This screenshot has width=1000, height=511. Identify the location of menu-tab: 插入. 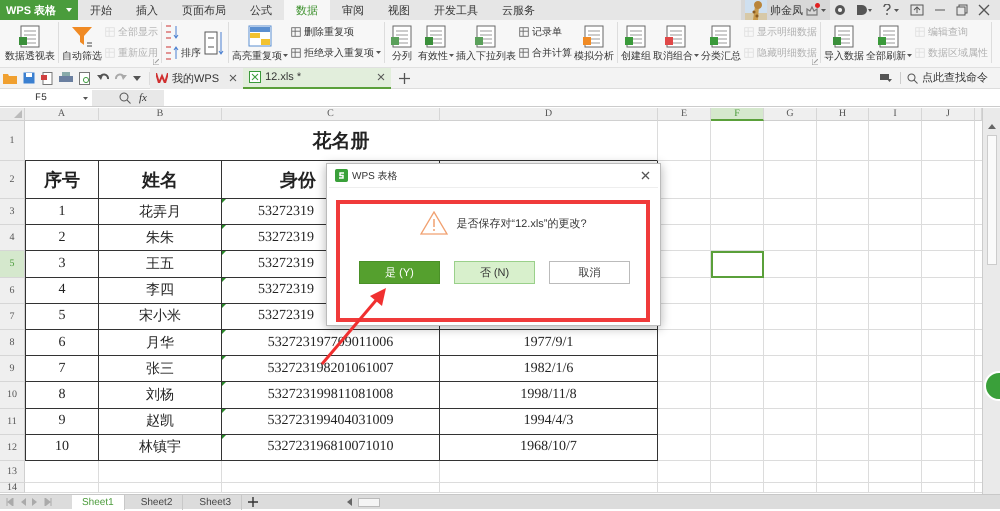
(147, 10).